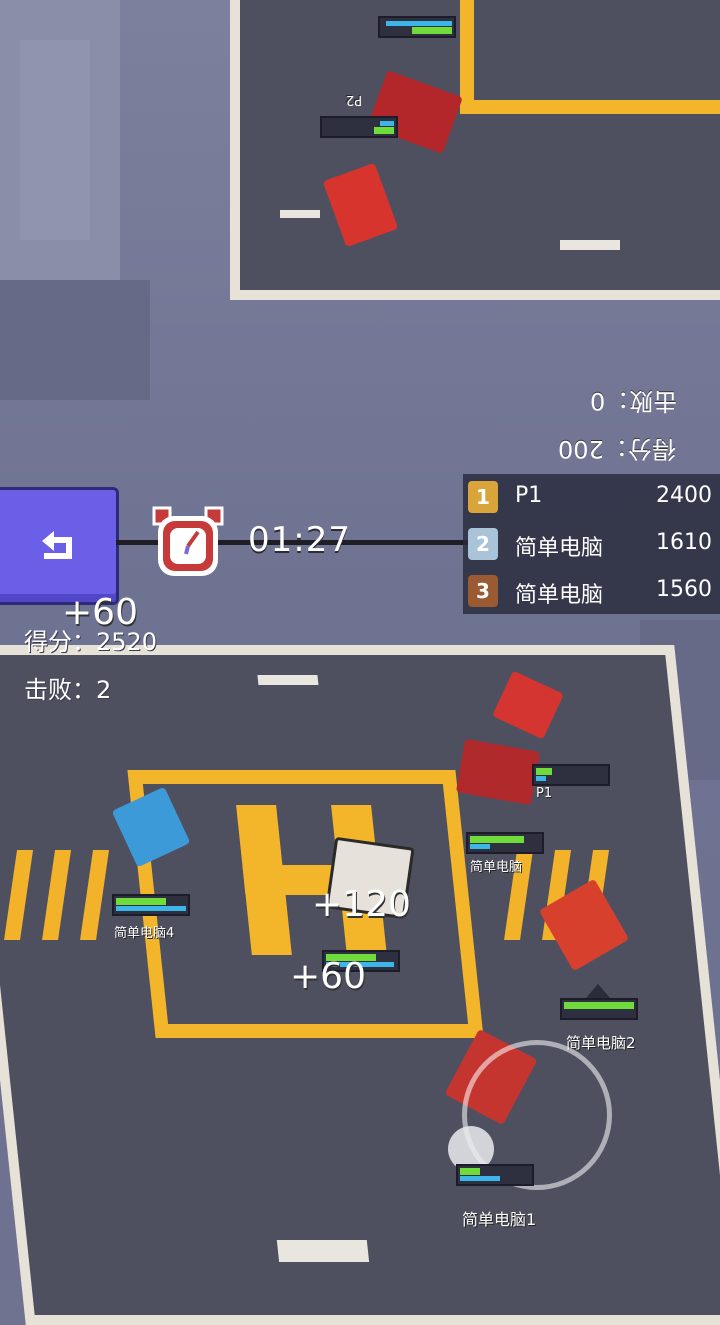 The height and width of the screenshot is (1325, 720). Describe the element at coordinates (483, 591) in the screenshot. I see `bronze-medal-icon: 3` at that location.